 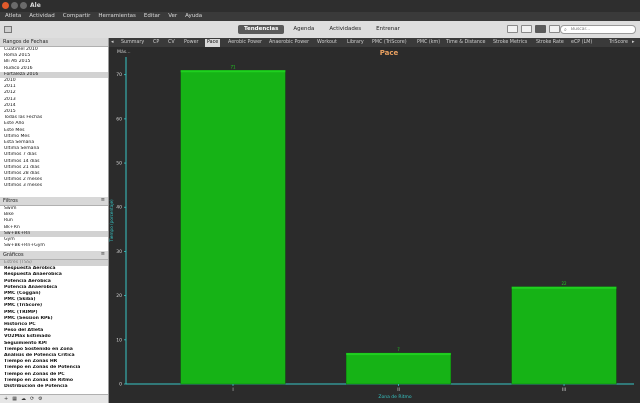 I want to click on y-tick-label: 20, so click(x=119, y=296).